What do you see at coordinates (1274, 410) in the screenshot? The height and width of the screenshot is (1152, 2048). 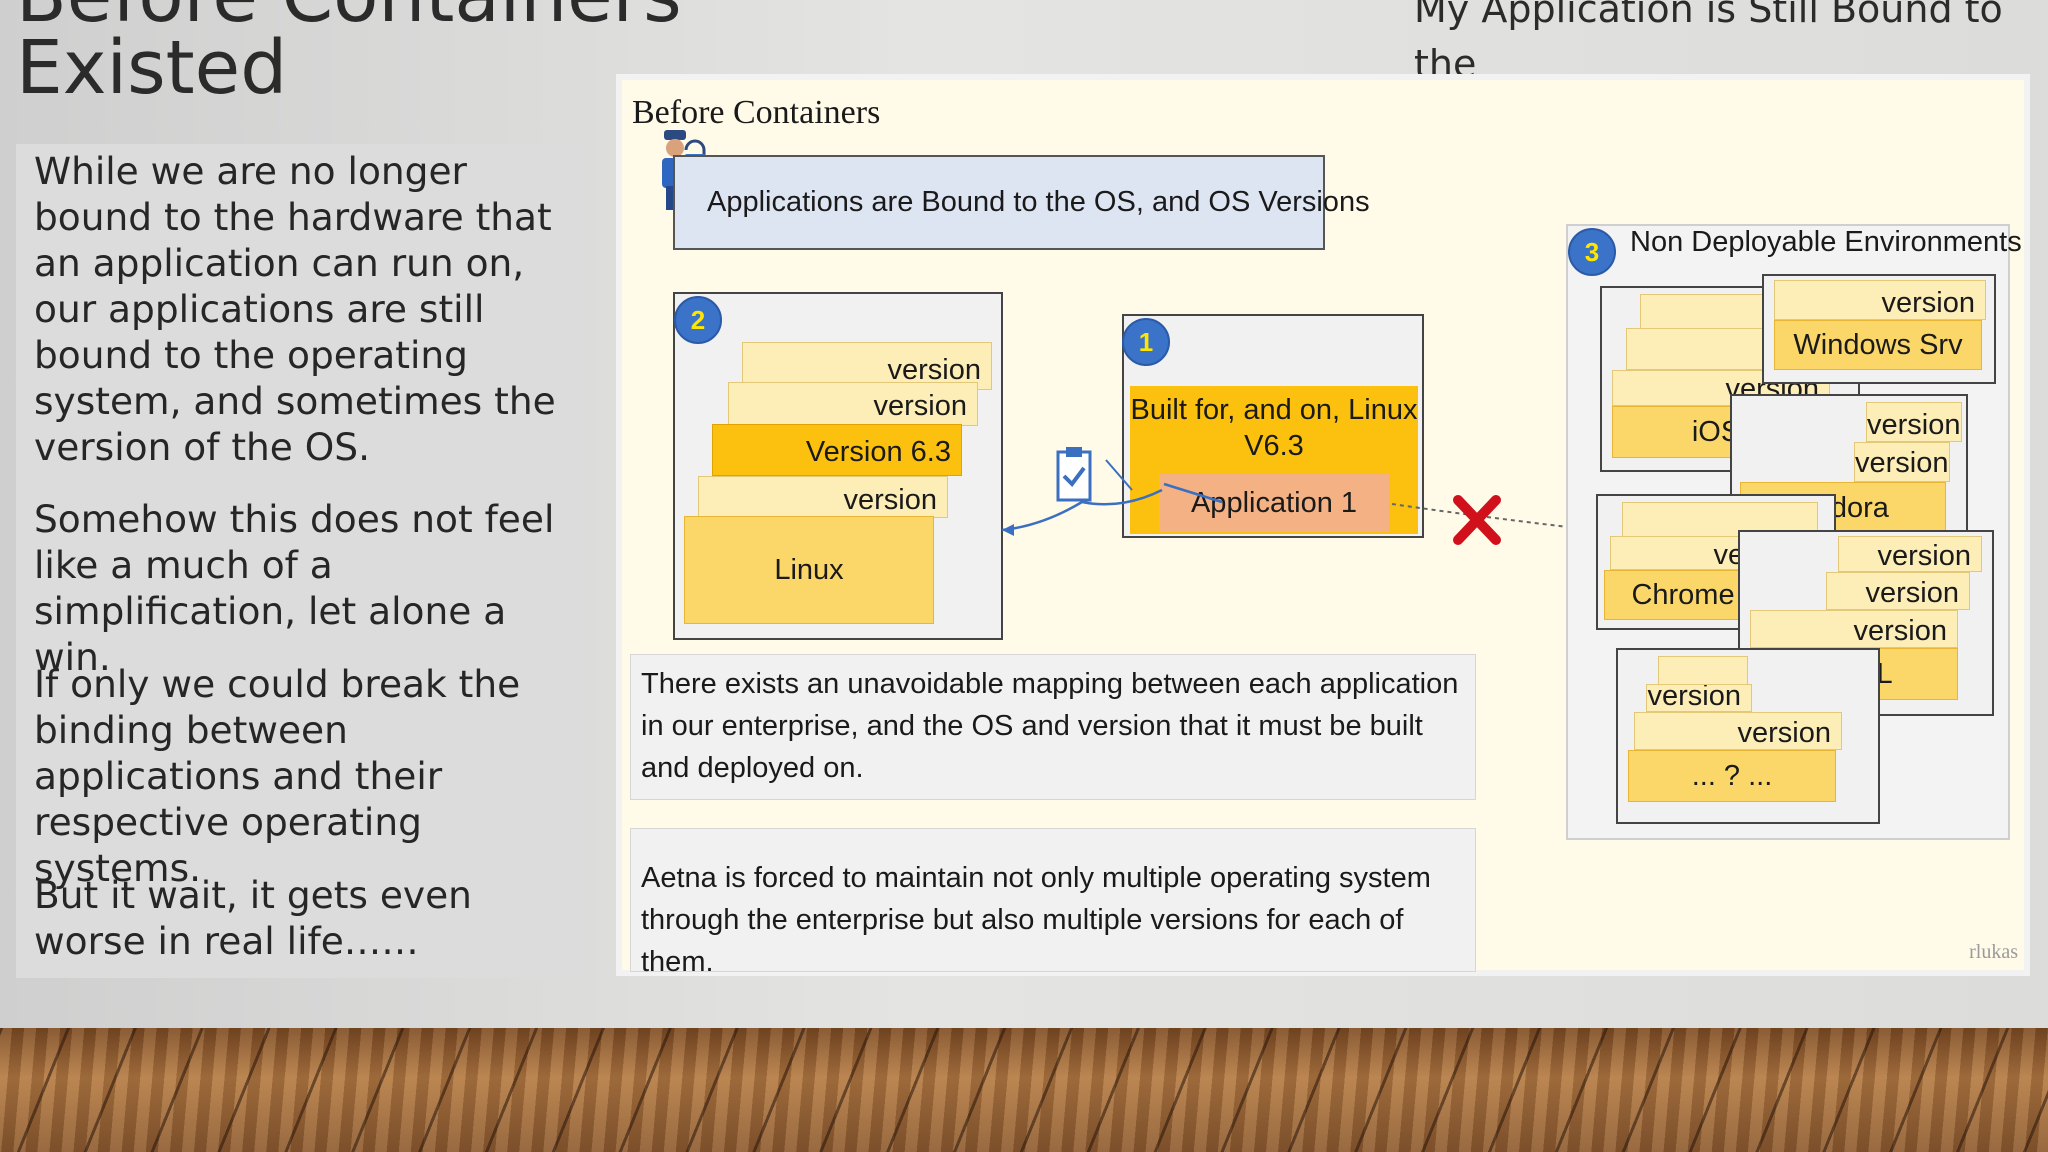 I see `built-for-line1: Built for, and on, Linux` at bounding box center [1274, 410].